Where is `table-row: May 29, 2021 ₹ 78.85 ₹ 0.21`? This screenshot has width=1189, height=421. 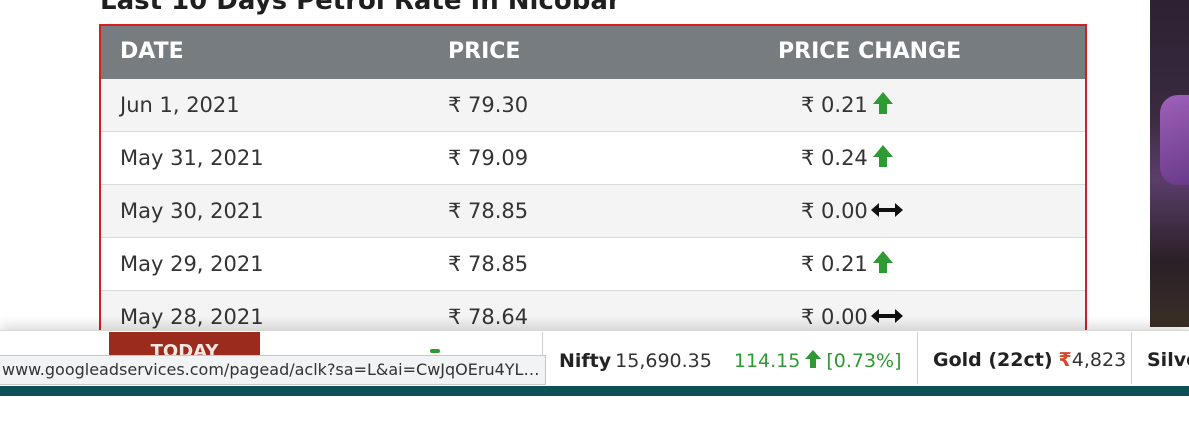
table-row: May 29, 2021 ₹ 78.85 ₹ 0.21 is located at coordinates (593, 264).